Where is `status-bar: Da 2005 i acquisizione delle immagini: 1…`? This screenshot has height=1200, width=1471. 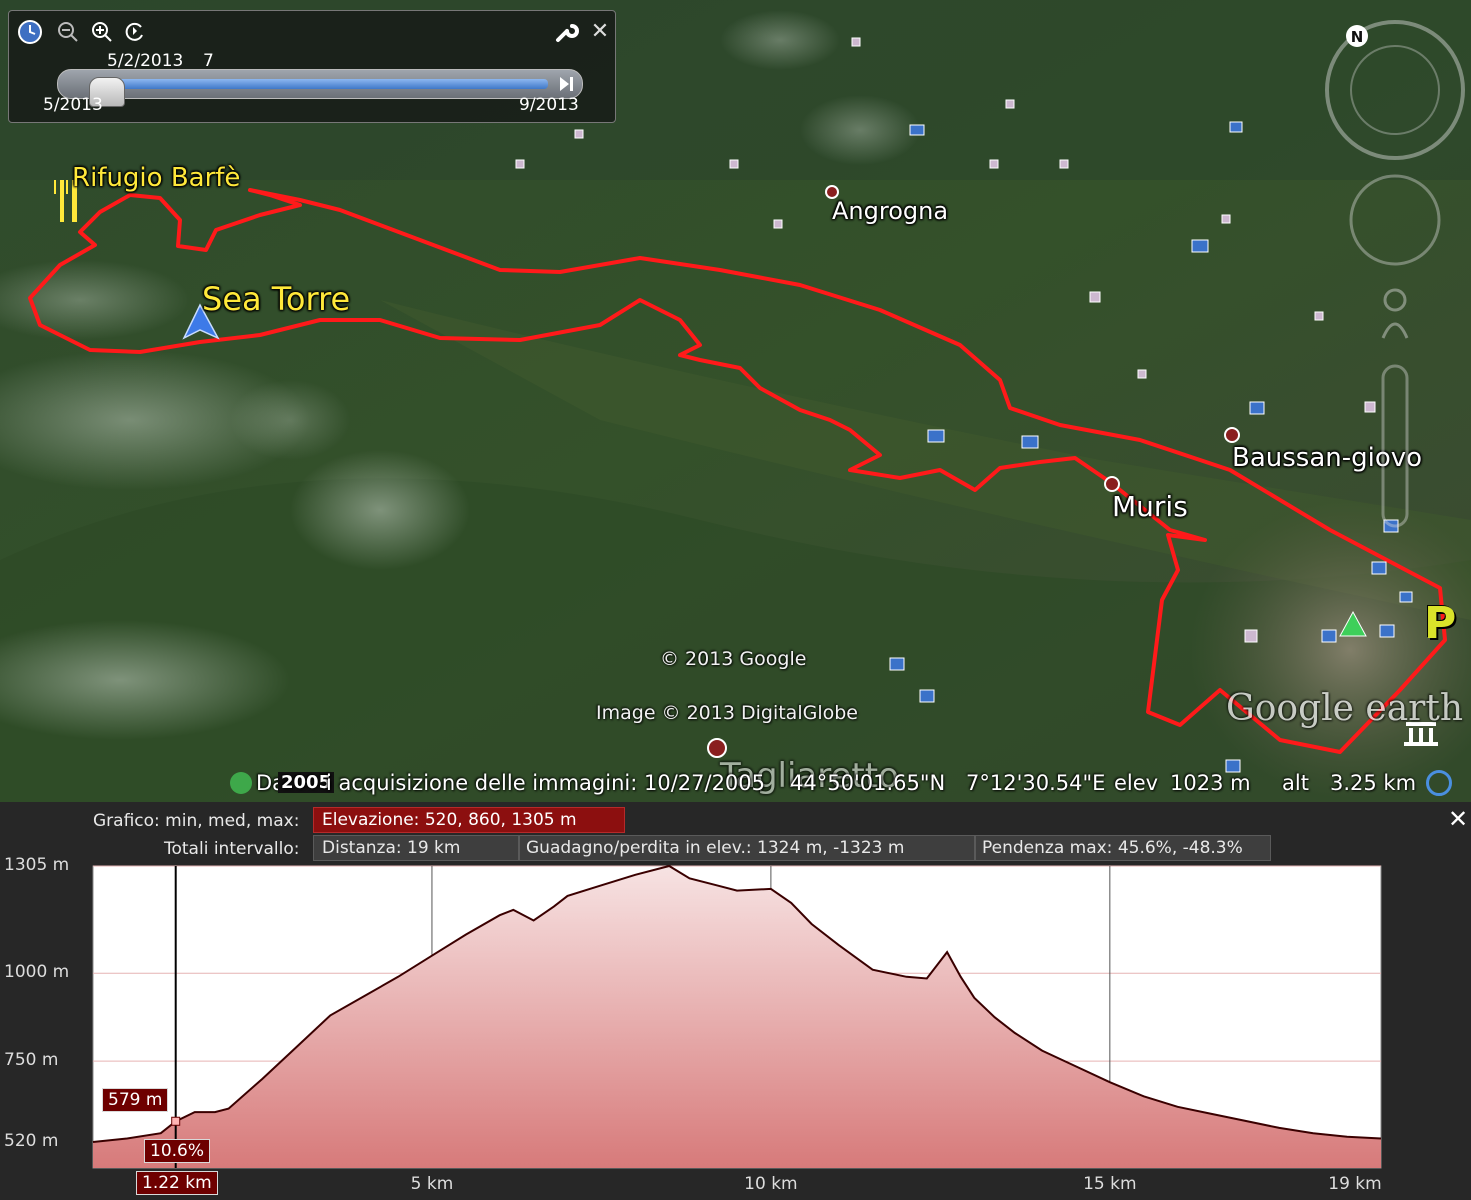
status-bar: Da 2005 i acquisizione delle immagini: 1… is located at coordinates (850, 784).